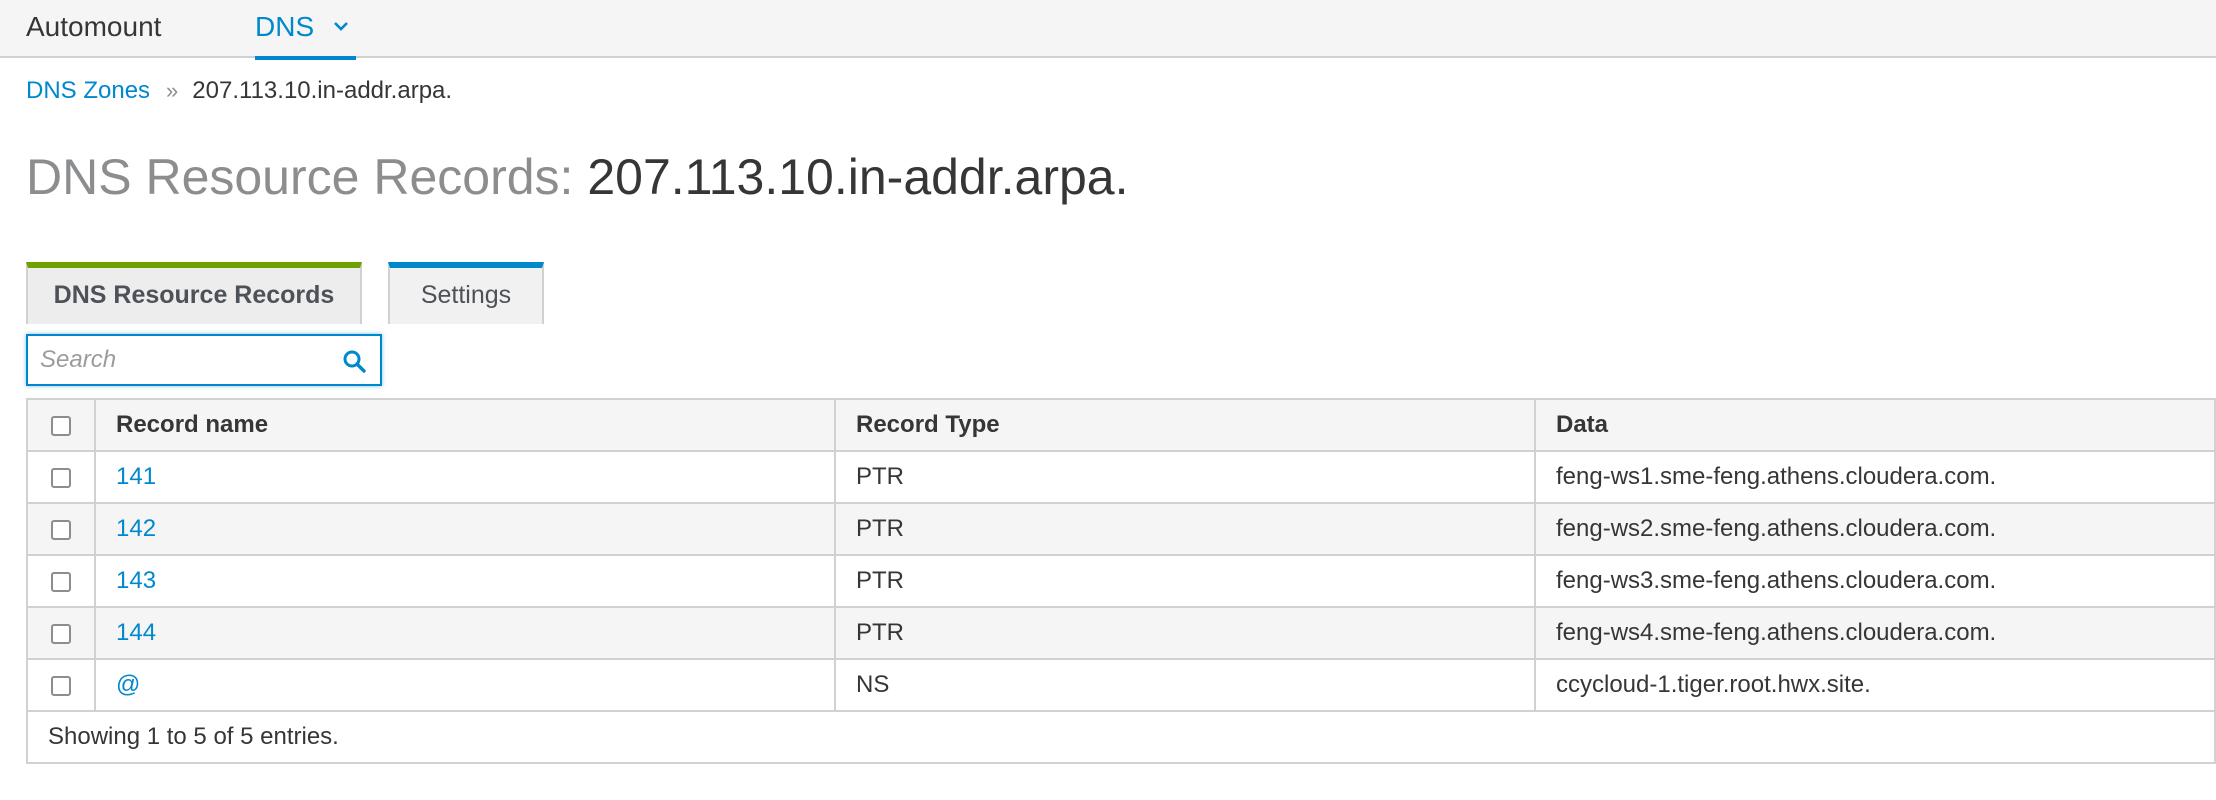  Describe the element at coordinates (1875, 685) in the screenshot. I see `record-data-cell: ccycloud-1.tiger.root.hwx.site.` at that location.